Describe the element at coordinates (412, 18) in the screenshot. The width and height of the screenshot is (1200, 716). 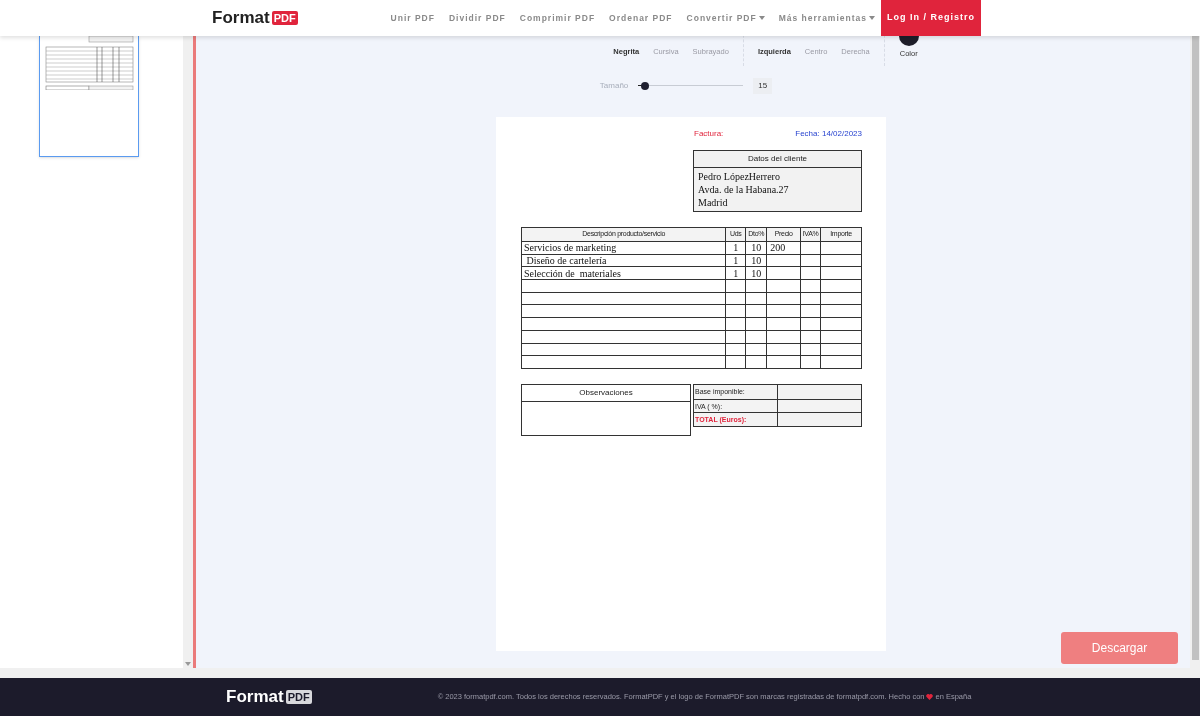
I see `nav-link: Unir PDF` at that location.